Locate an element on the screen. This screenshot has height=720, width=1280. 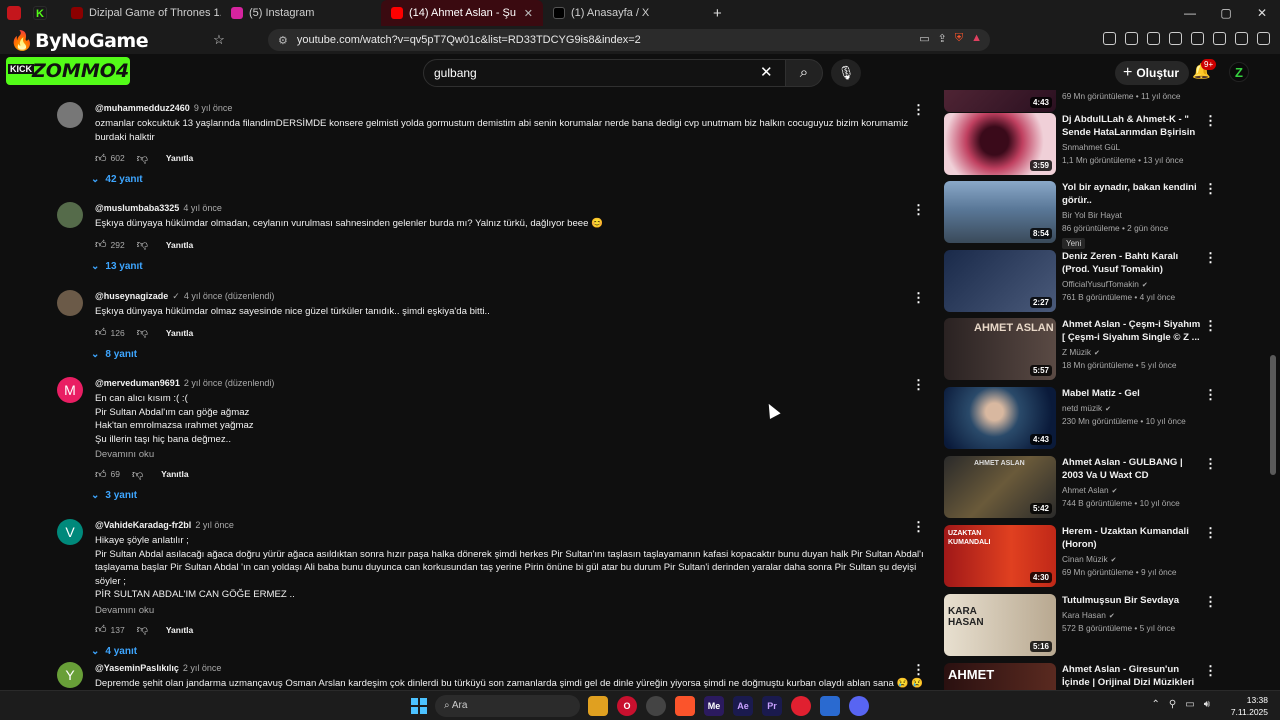
volume-icon: 🔊︎ is located at coordinates (1207, 704).